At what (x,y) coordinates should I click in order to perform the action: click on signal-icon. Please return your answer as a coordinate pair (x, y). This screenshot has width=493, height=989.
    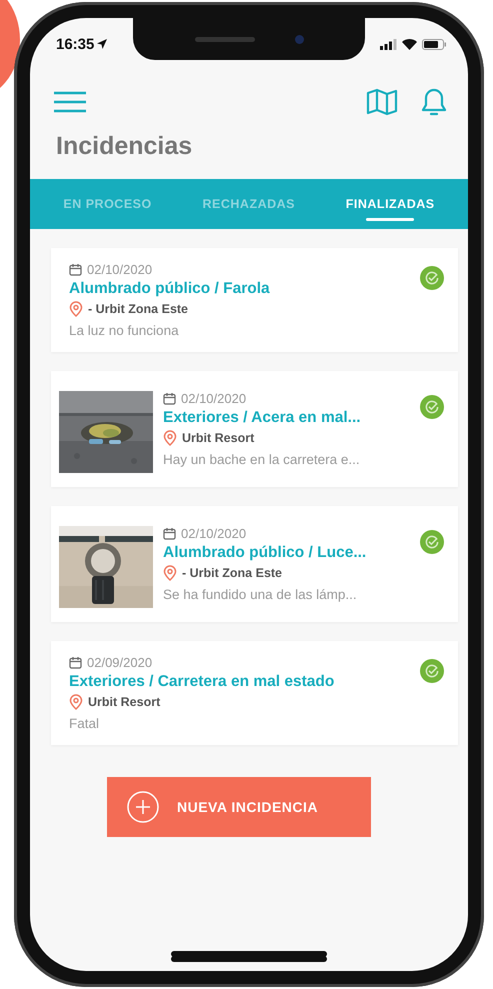
    Looking at the image, I should click on (388, 44).